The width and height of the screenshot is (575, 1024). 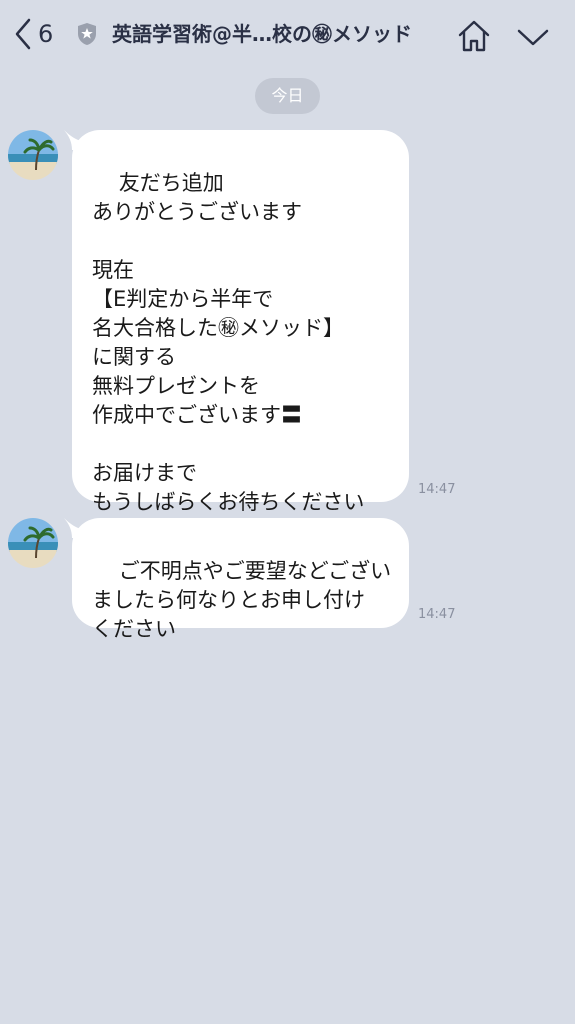 I want to click on date-separator: 今日, so click(x=287, y=96).